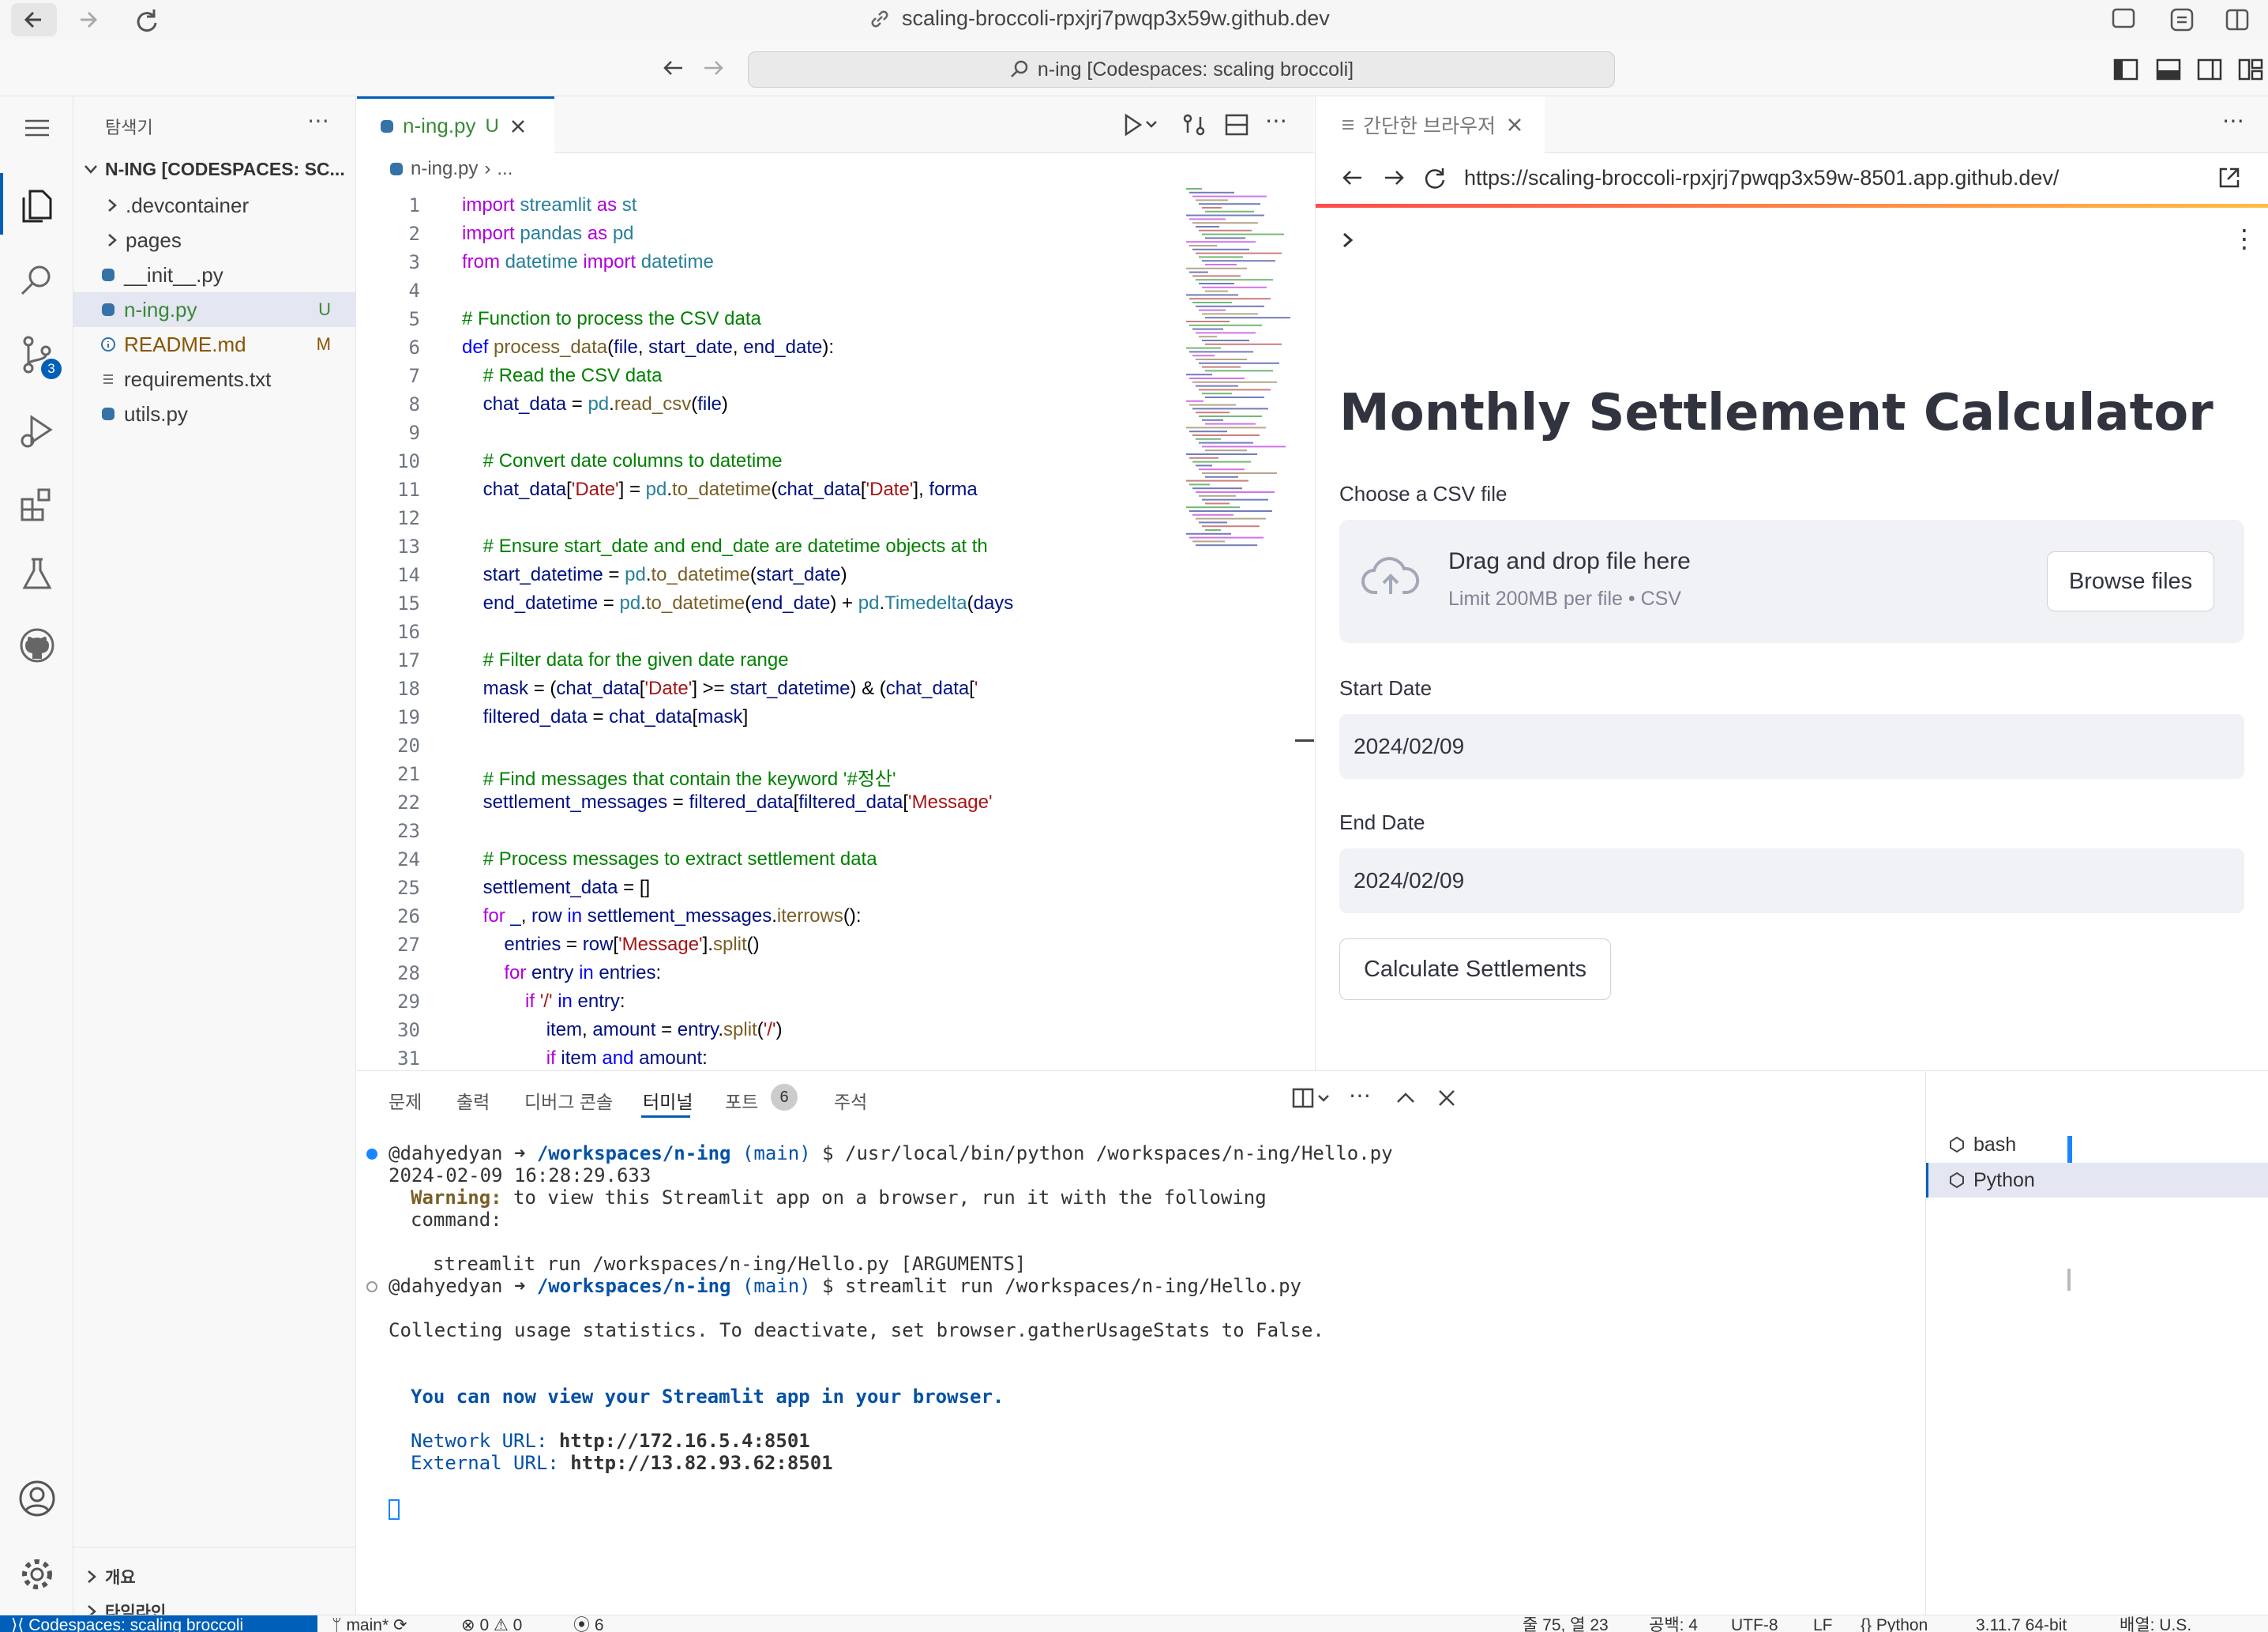 The height and width of the screenshot is (1632, 2268). Describe the element at coordinates (473, 1100) in the screenshot. I see `tab-output: 출력` at that location.